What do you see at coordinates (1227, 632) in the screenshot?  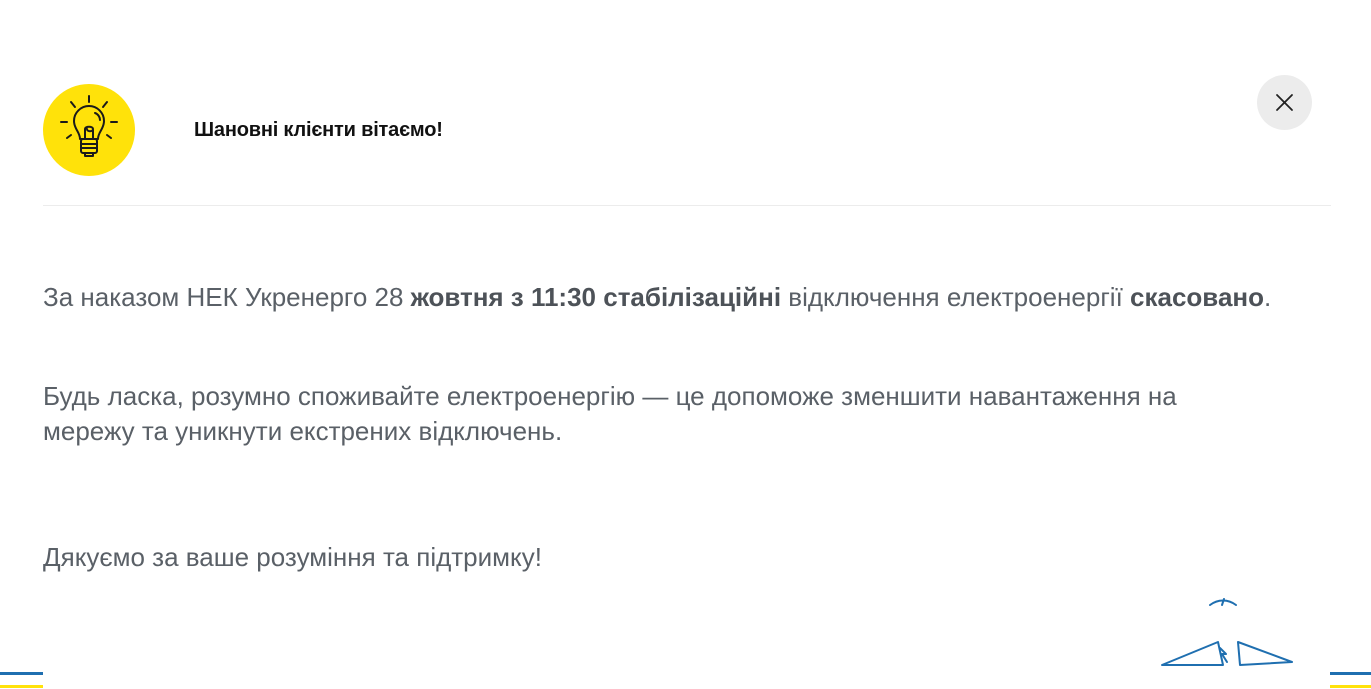 I see `power-grid-decoration-icon` at bounding box center [1227, 632].